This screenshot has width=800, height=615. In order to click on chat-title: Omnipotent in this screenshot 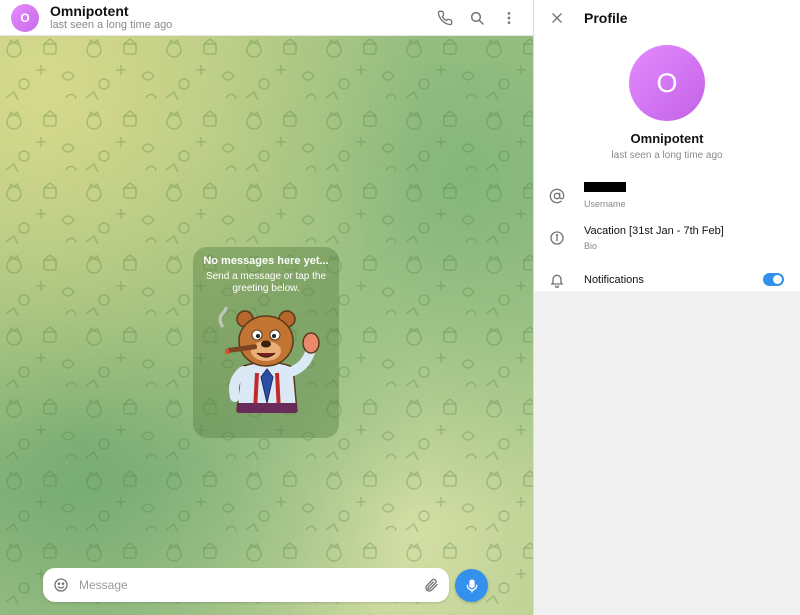, I will do `click(89, 11)`.